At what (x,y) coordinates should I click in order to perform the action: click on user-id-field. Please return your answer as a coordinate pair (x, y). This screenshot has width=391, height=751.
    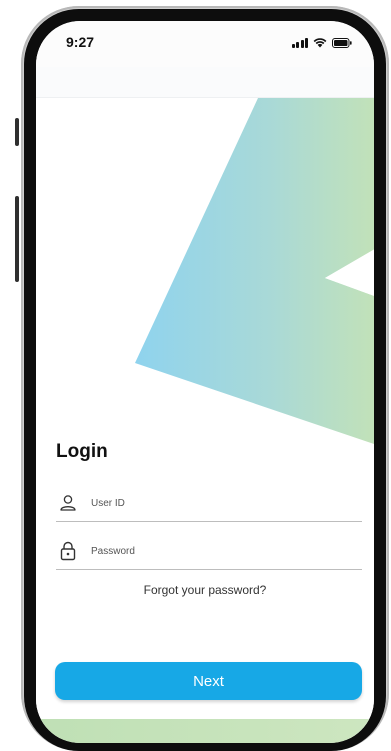
    Looking at the image, I should click on (209, 503).